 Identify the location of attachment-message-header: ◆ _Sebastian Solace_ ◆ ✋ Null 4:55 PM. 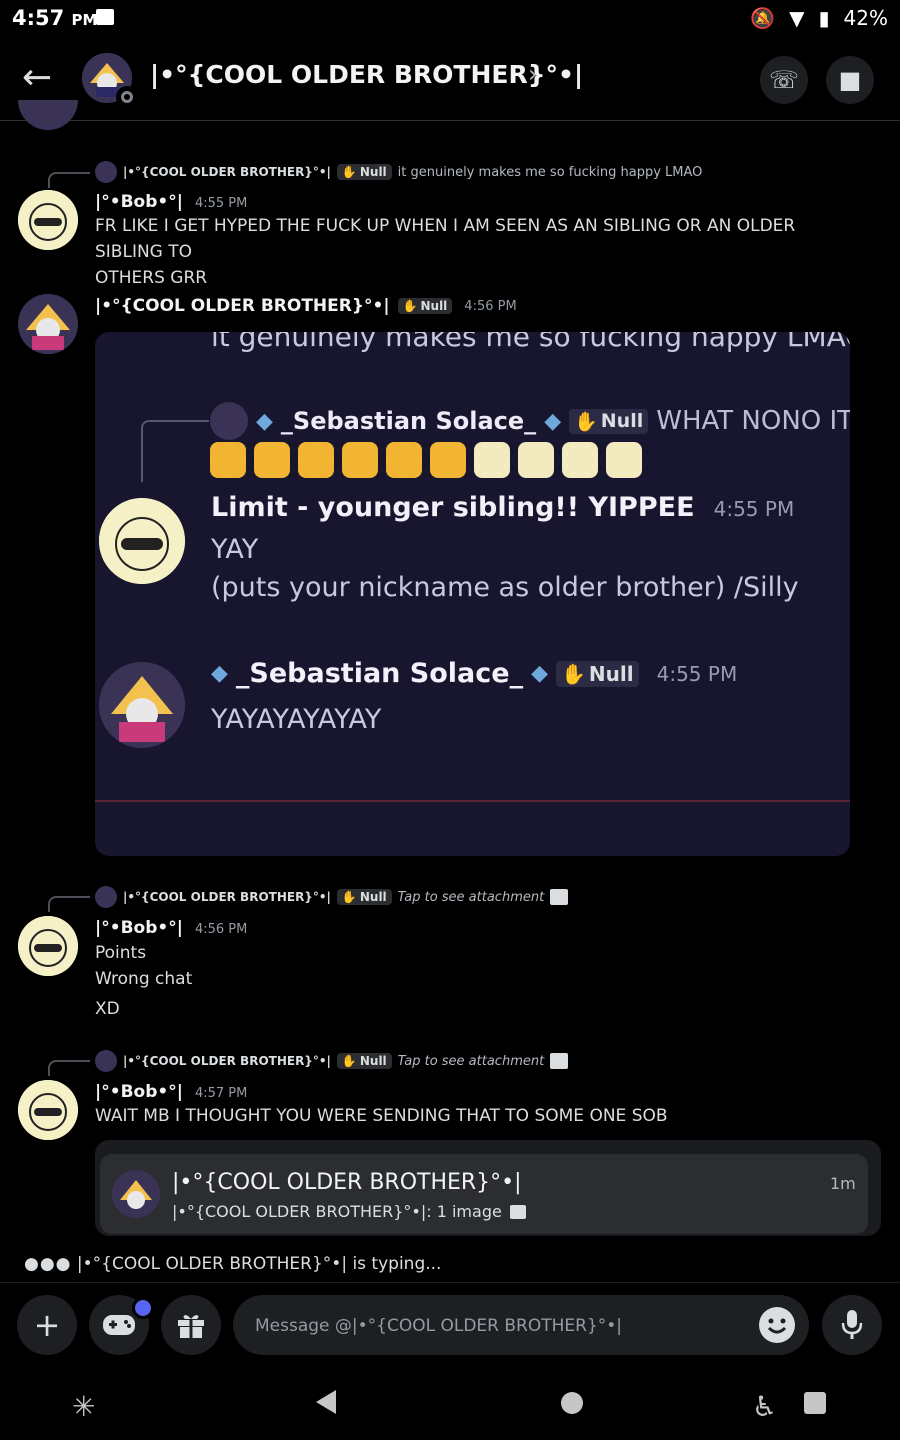
(474, 673).